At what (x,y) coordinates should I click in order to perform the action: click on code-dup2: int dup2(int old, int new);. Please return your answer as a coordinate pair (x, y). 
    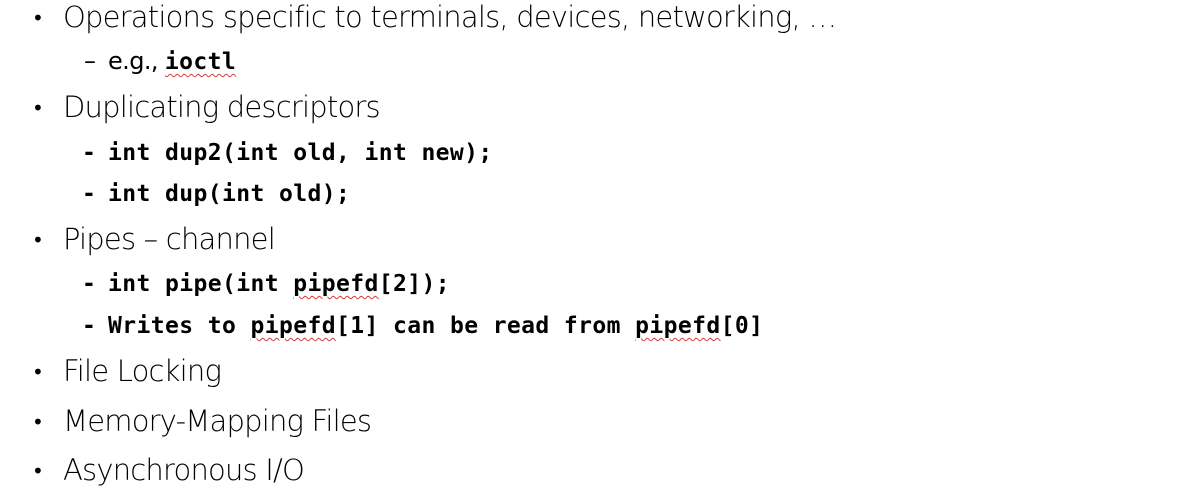
    Looking at the image, I should click on (300, 153).